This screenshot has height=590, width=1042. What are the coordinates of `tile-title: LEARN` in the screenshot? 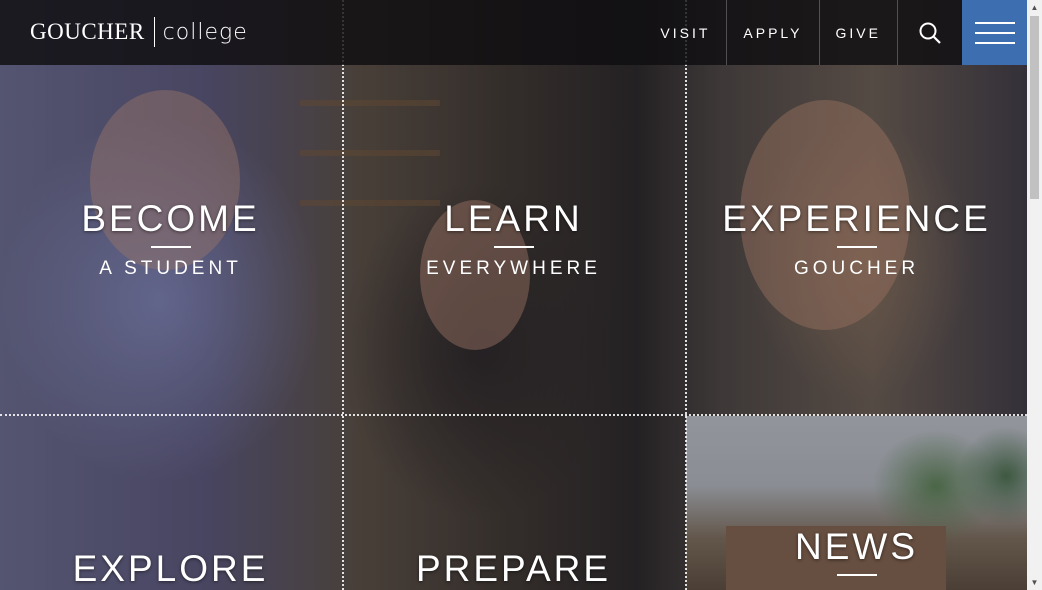 It's located at (513, 218).